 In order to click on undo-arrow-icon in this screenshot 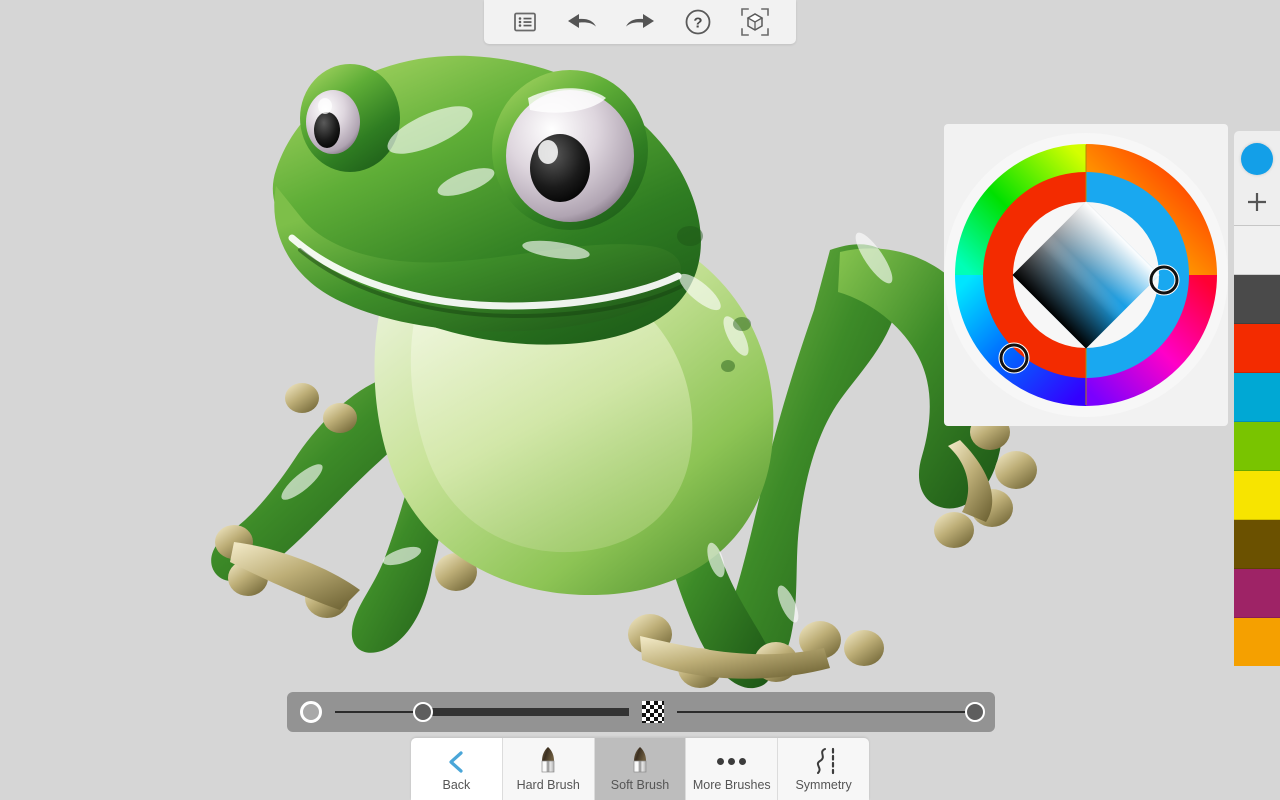, I will do `click(582, 21)`.